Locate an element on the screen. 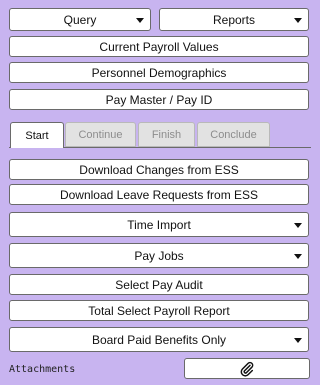 The image size is (320, 385). tab-finish: Finish is located at coordinates (166, 134).